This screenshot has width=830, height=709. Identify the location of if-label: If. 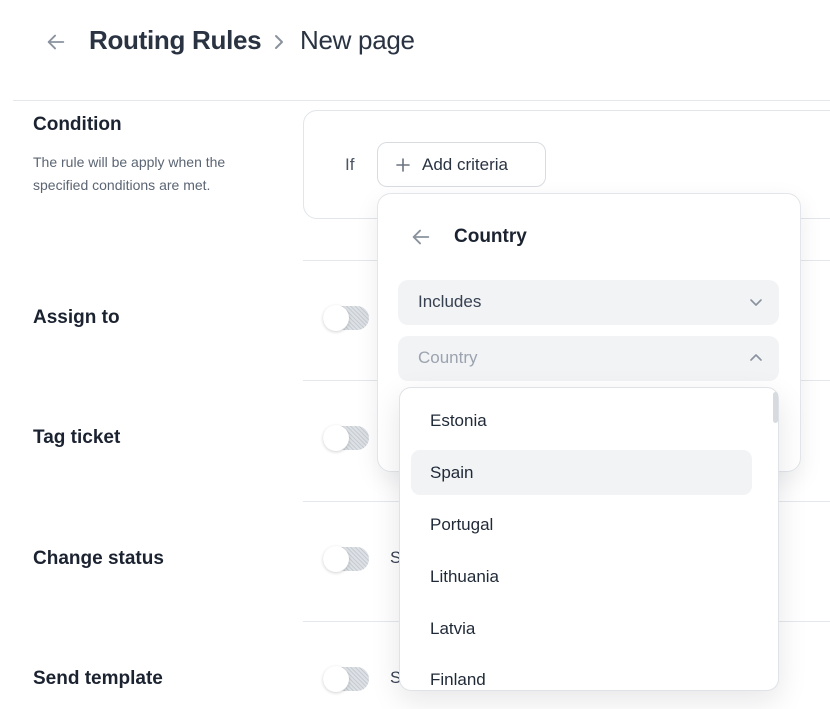
(350, 164).